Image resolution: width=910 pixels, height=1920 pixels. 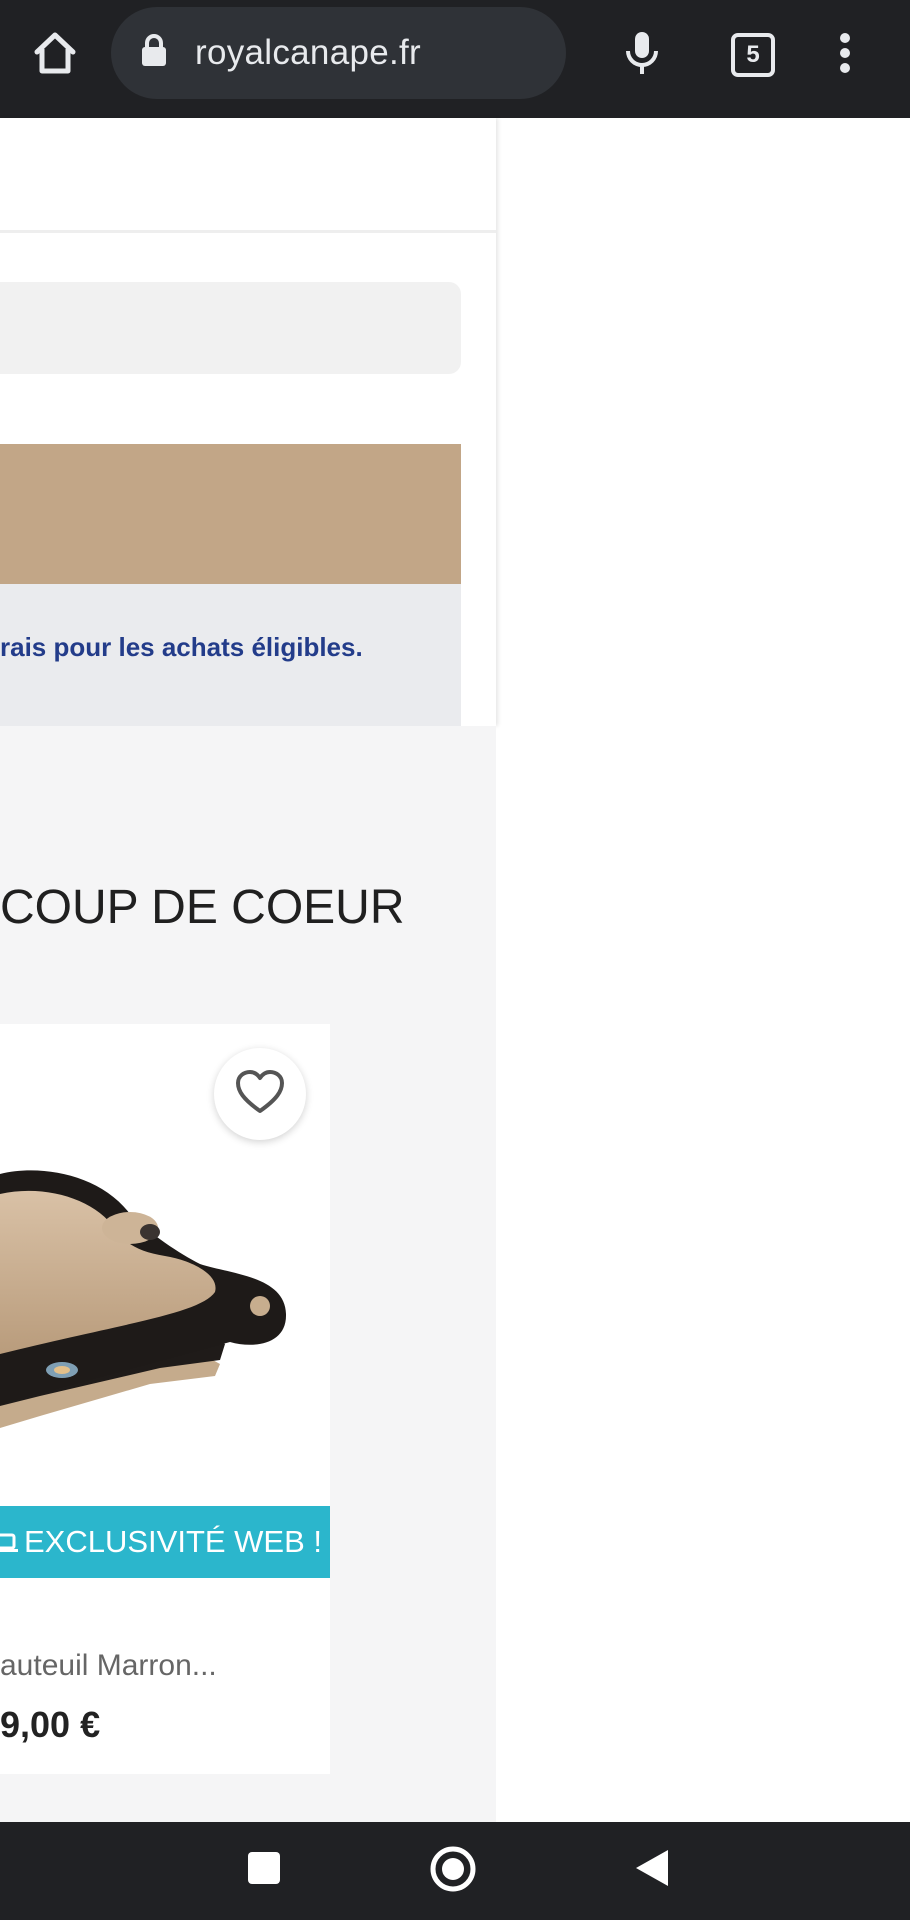 I want to click on tab-switcher-button: 5, so click(x=753, y=55).